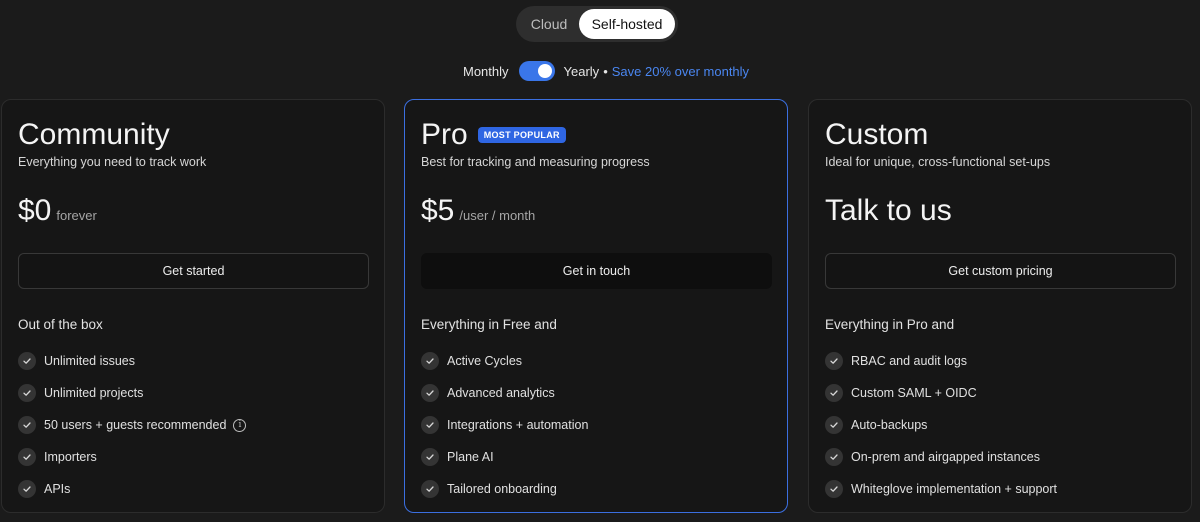  I want to click on plan-price: $5 /user / month, so click(478, 211).